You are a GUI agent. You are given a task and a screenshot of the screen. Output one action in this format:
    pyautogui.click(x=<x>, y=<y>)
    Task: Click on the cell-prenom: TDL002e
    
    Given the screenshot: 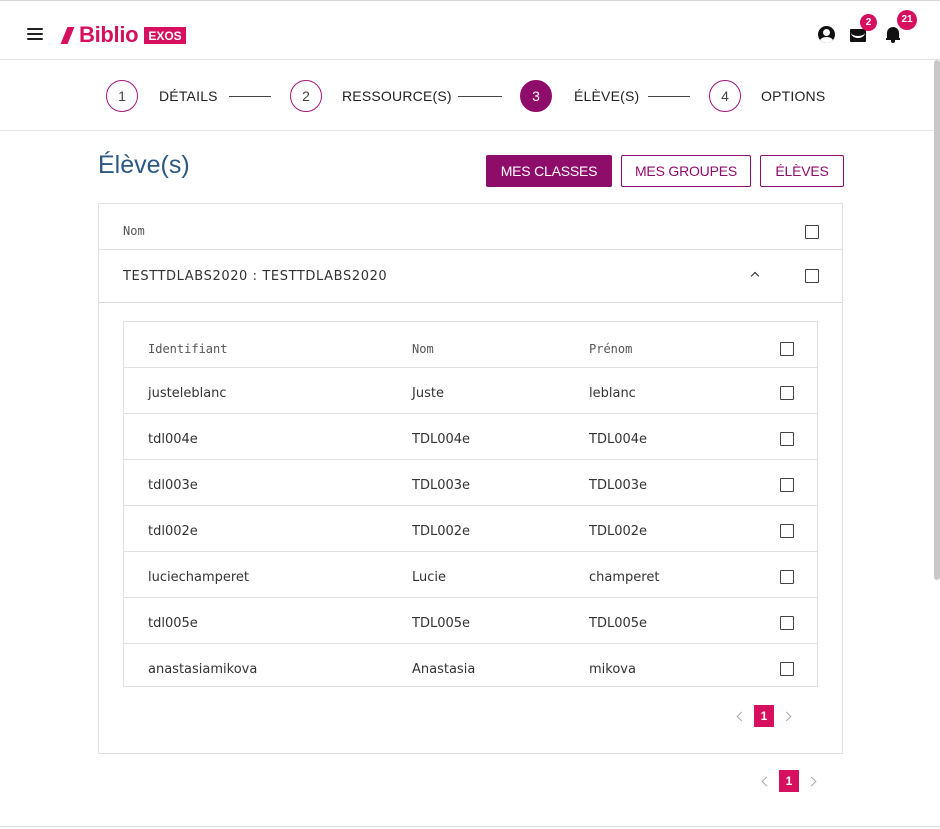 What is the action you would take?
    pyautogui.click(x=618, y=531)
    